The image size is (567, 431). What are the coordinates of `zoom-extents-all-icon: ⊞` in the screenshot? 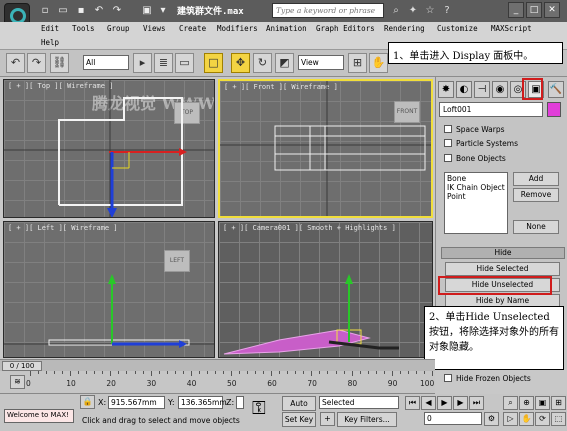 It's located at (558, 403).